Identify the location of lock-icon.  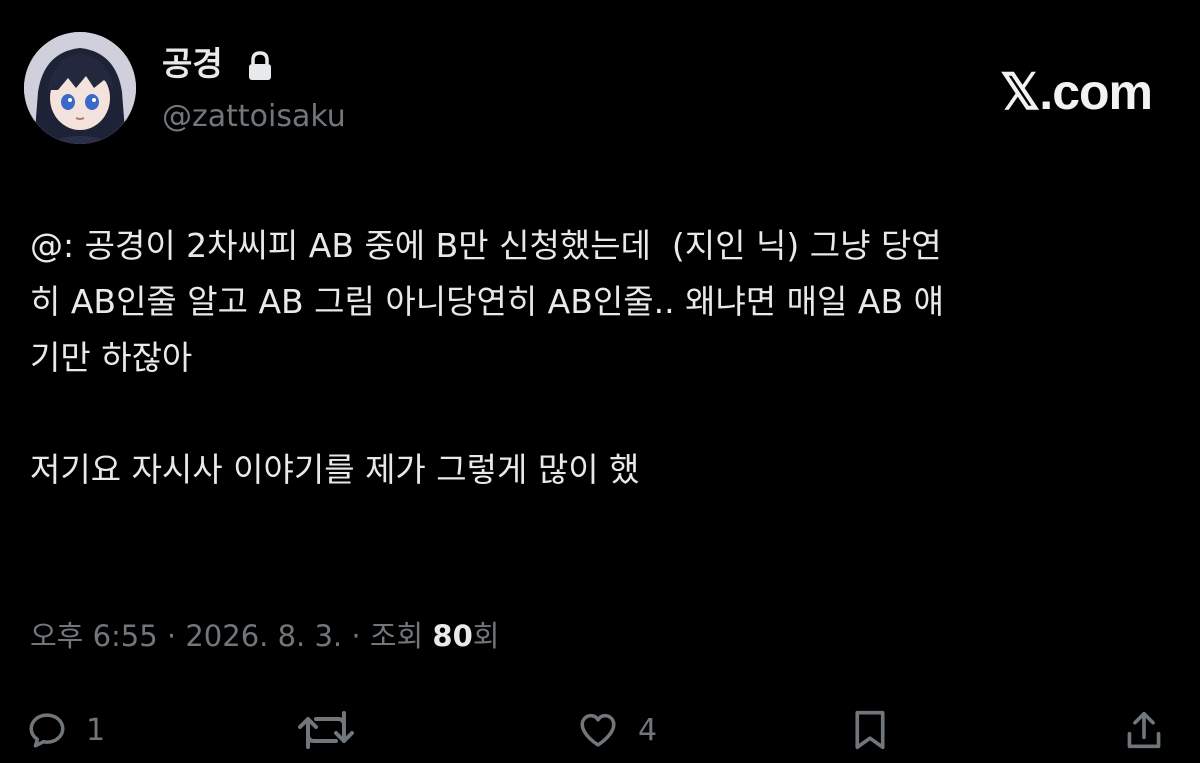
(260, 66).